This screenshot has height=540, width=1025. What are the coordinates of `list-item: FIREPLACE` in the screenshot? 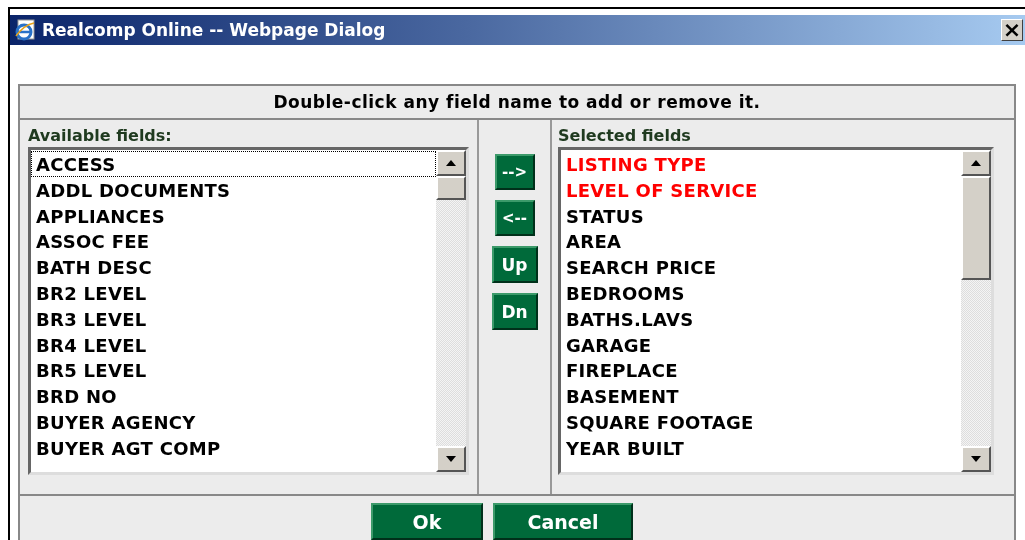 It's located at (761, 370).